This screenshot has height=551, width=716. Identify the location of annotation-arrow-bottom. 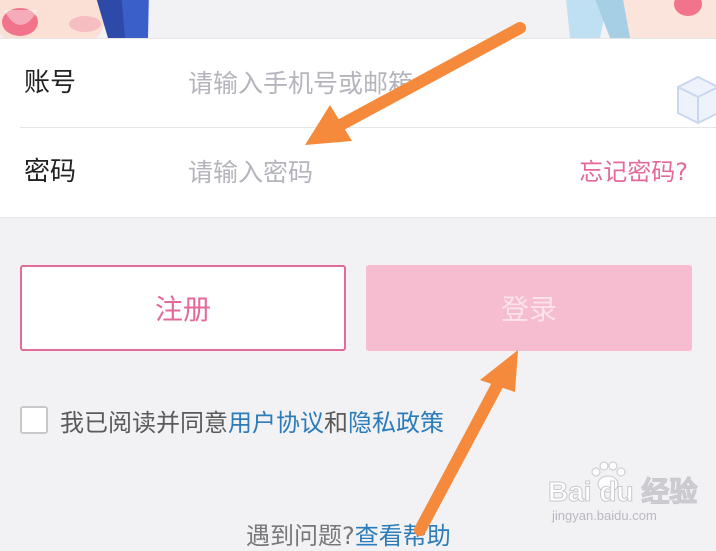
(466, 443).